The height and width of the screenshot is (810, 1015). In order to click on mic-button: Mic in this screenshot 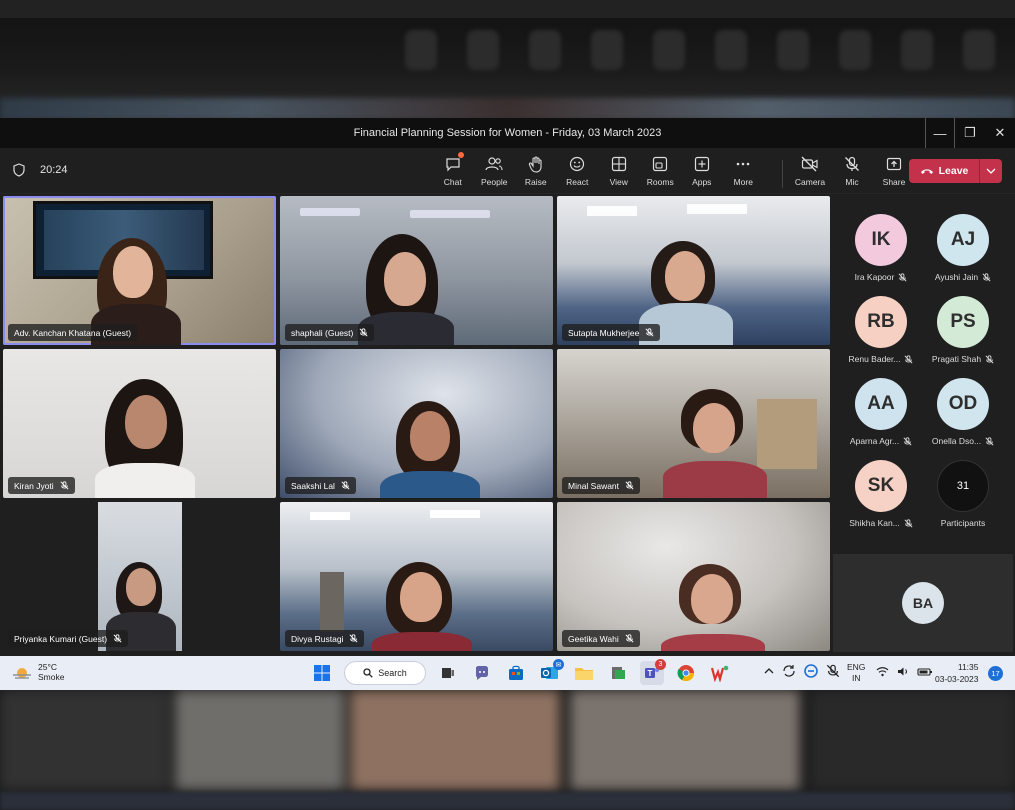, I will do `click(852, 171)`.